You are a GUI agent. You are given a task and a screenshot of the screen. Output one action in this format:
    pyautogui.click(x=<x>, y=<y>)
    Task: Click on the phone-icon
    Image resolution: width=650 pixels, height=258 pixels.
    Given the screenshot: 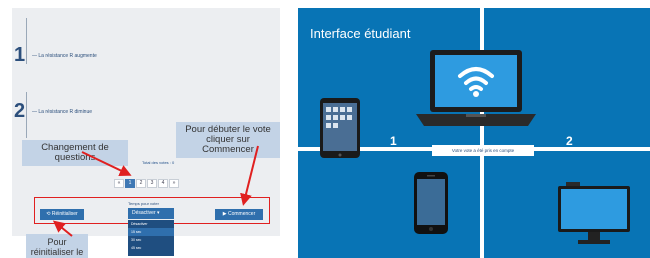 What is the action you would take?
    pyautogui.click(x=431, y=203)
    